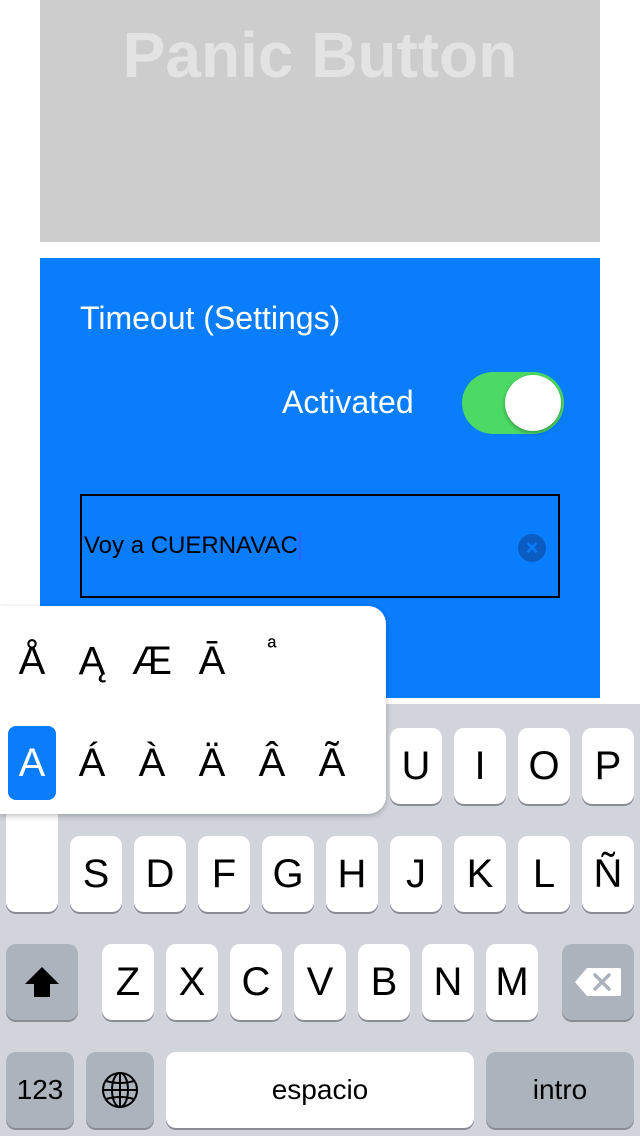 The height and width of the screenshot is (1136, 640). What do you see at coordinates (352, 874) in the screenshot?
I see `key-h: H` at bounding box center [352, 874].